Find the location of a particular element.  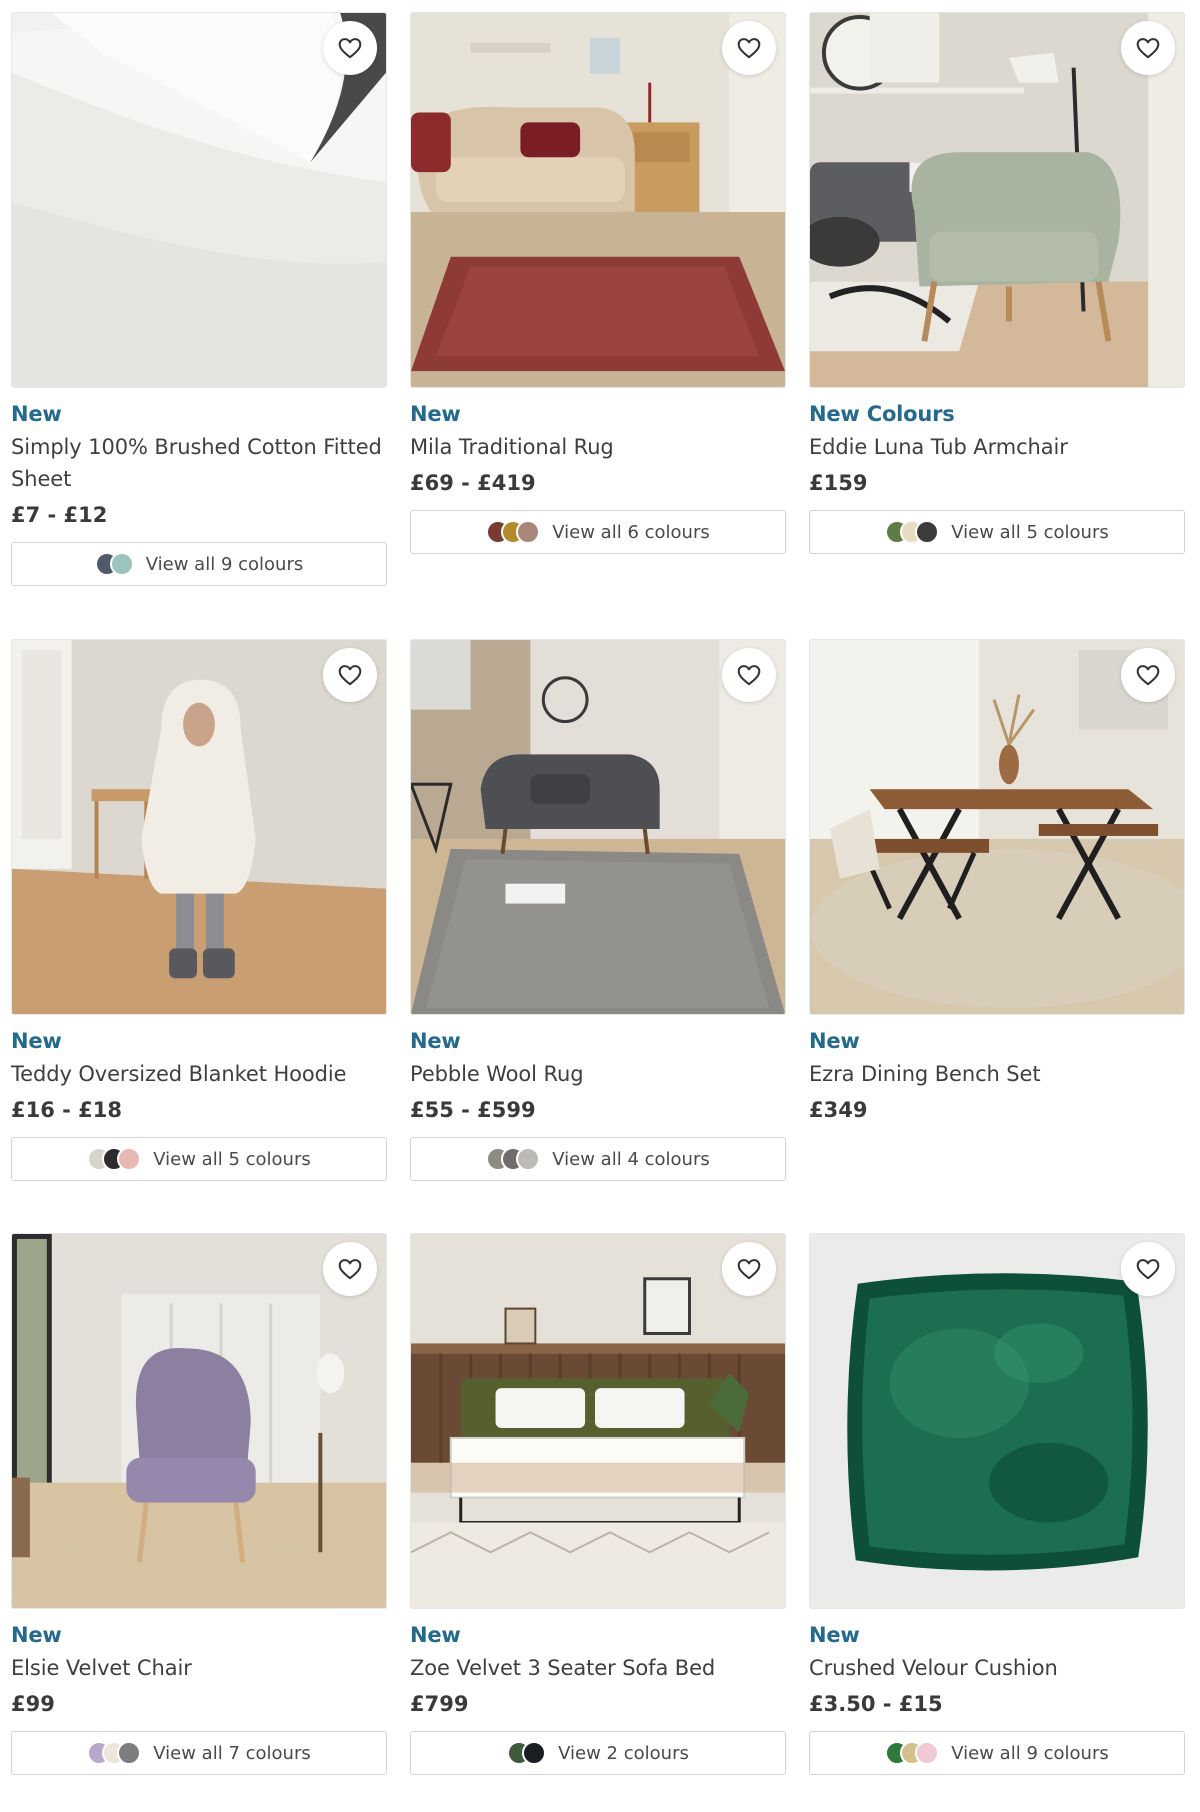

product-name: Mila Traditional Rug is located at coordinates (598, 447).